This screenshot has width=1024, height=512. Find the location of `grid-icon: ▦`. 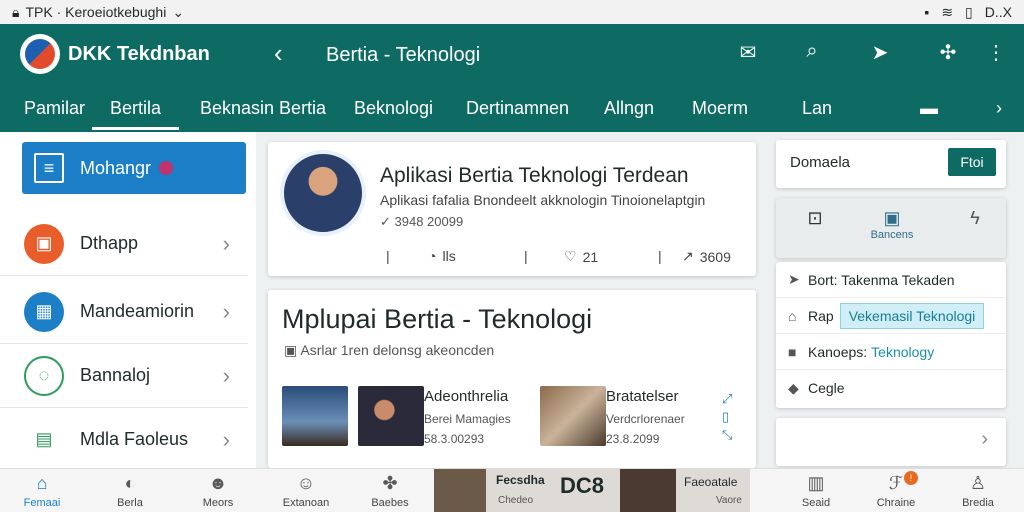

grid-icon: ▦ is located at coordinates (44, 311).